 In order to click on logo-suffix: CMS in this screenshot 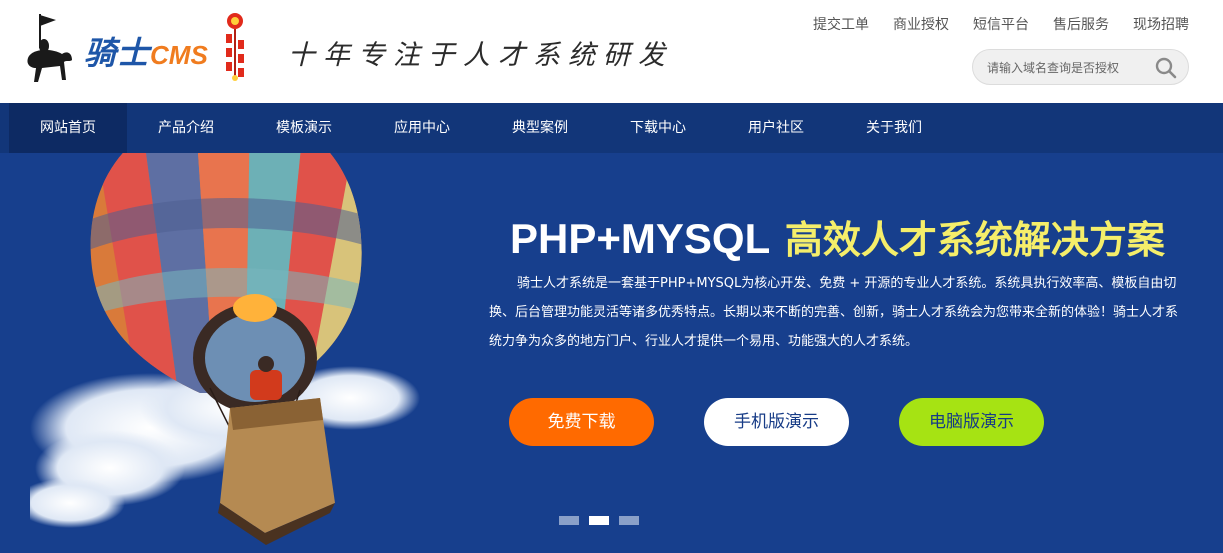, I will do `click(179, 55)`.